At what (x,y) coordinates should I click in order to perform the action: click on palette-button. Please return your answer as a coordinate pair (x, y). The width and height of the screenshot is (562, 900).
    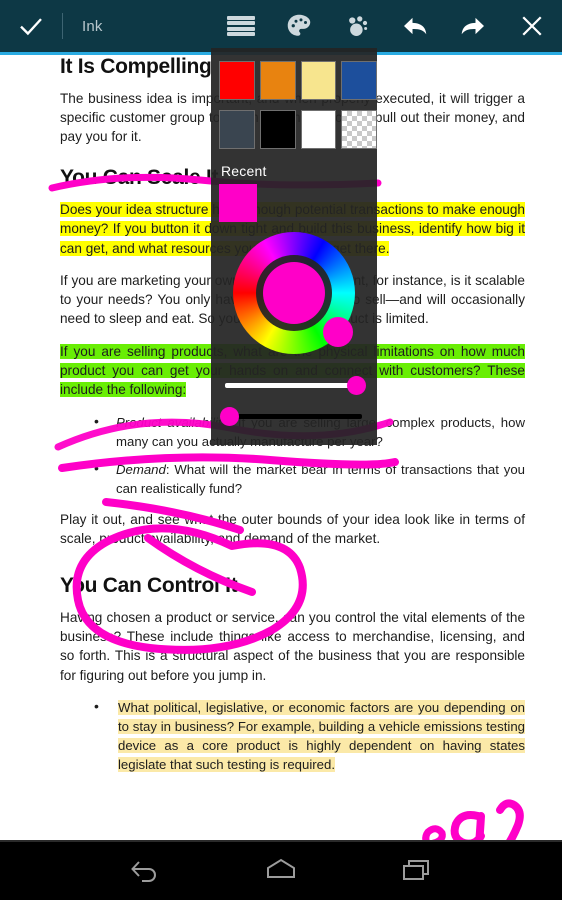
    Looking at the image, I should click on (299, 26).